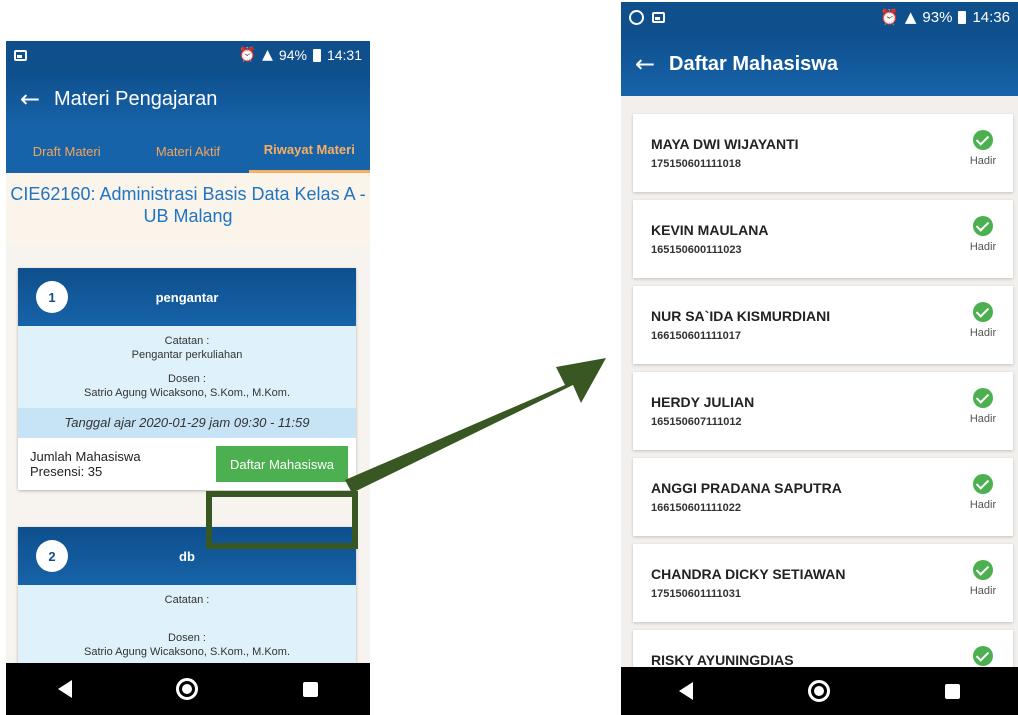 This screenshot has width=1018, height=715. I want to click on student-item: KEVIN MAULANA 165150600111023 Hadir, so click(823, 239).